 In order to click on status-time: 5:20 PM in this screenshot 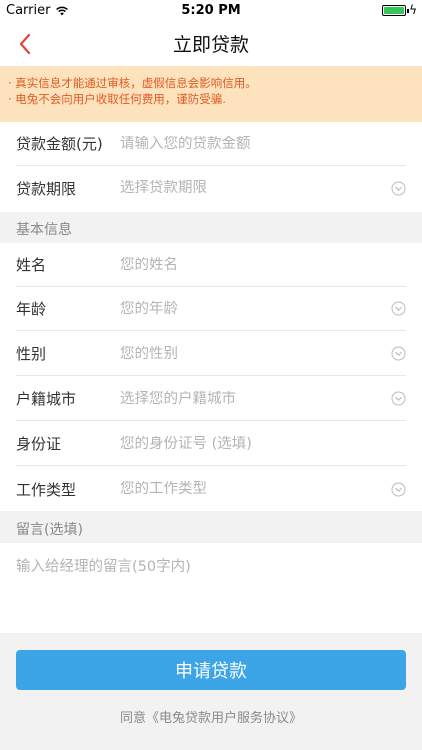, I will do `click(211, 10)`.